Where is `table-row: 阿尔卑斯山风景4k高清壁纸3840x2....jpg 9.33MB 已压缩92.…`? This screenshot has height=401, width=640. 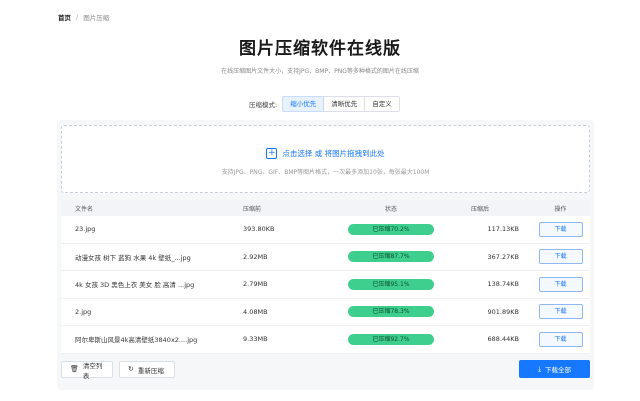 table-row: 阿尔卑斯山风景4k高清壁纸3840x2....jpg 9.33MB 已压缩92.… is located at coordinates (325, 340).